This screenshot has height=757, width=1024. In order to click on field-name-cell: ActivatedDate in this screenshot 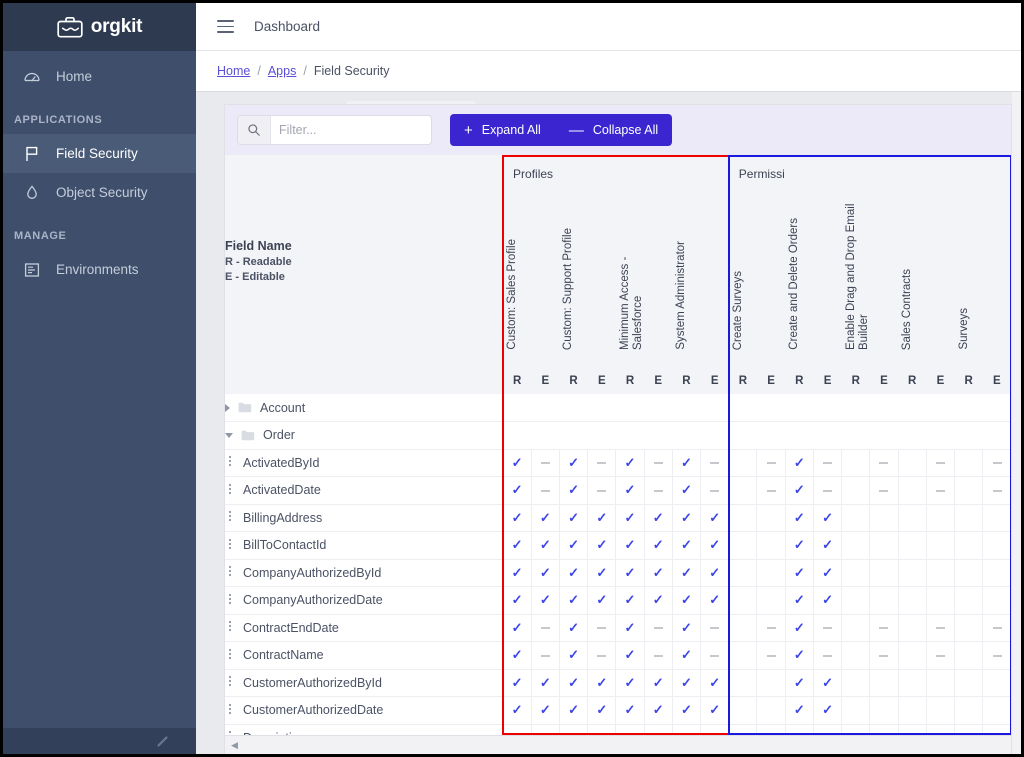, I will do `click(364, 490)`.